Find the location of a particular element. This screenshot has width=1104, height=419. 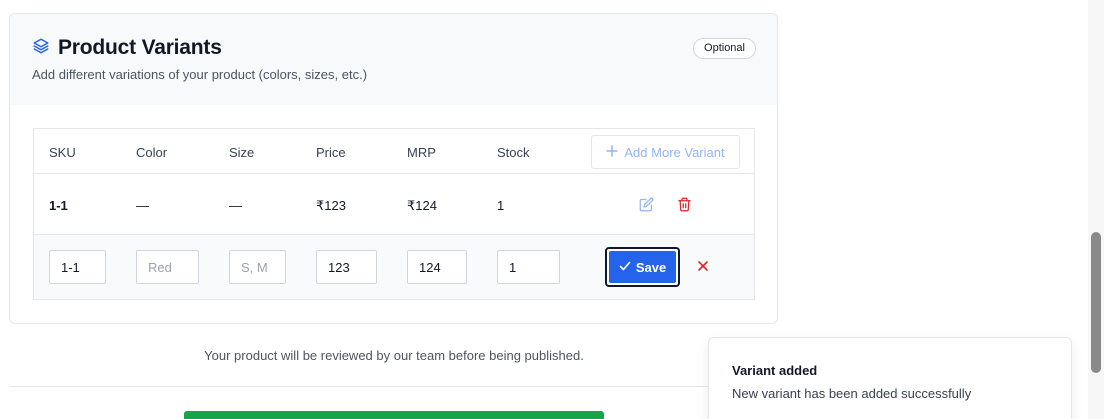

plus-icon is located at coordinates (612, 152).